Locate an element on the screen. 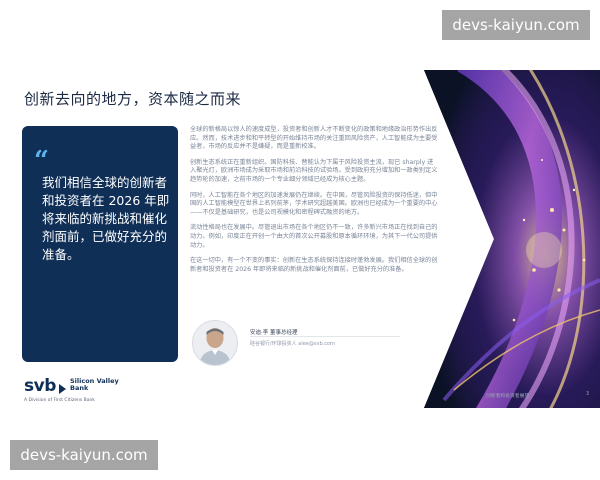 The height and width of the screenshot is (480, 600). author-contact: 硅谷银行/环球投资人 alee@svb.com is located at coordinates (292, 344).